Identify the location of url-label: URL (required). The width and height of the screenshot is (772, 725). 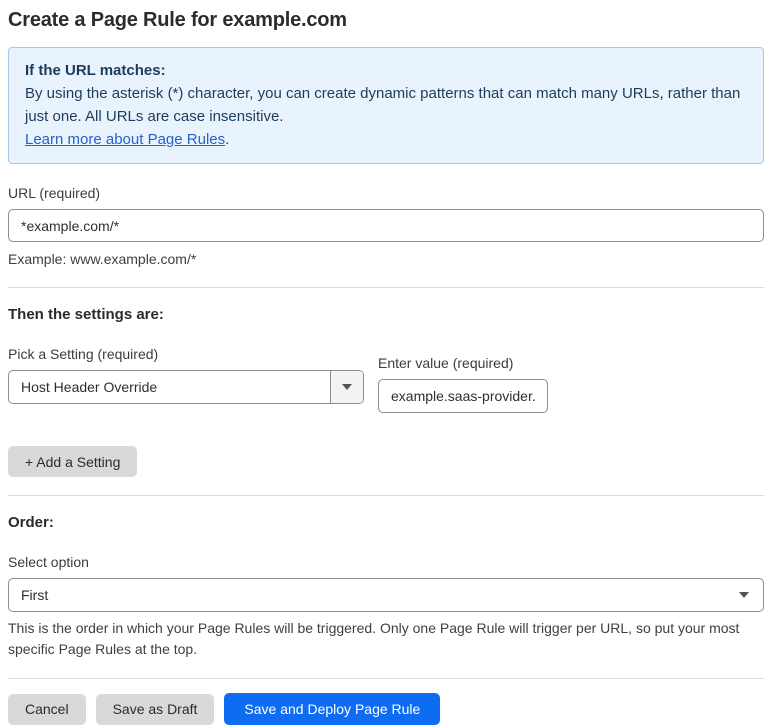
(54, 193).